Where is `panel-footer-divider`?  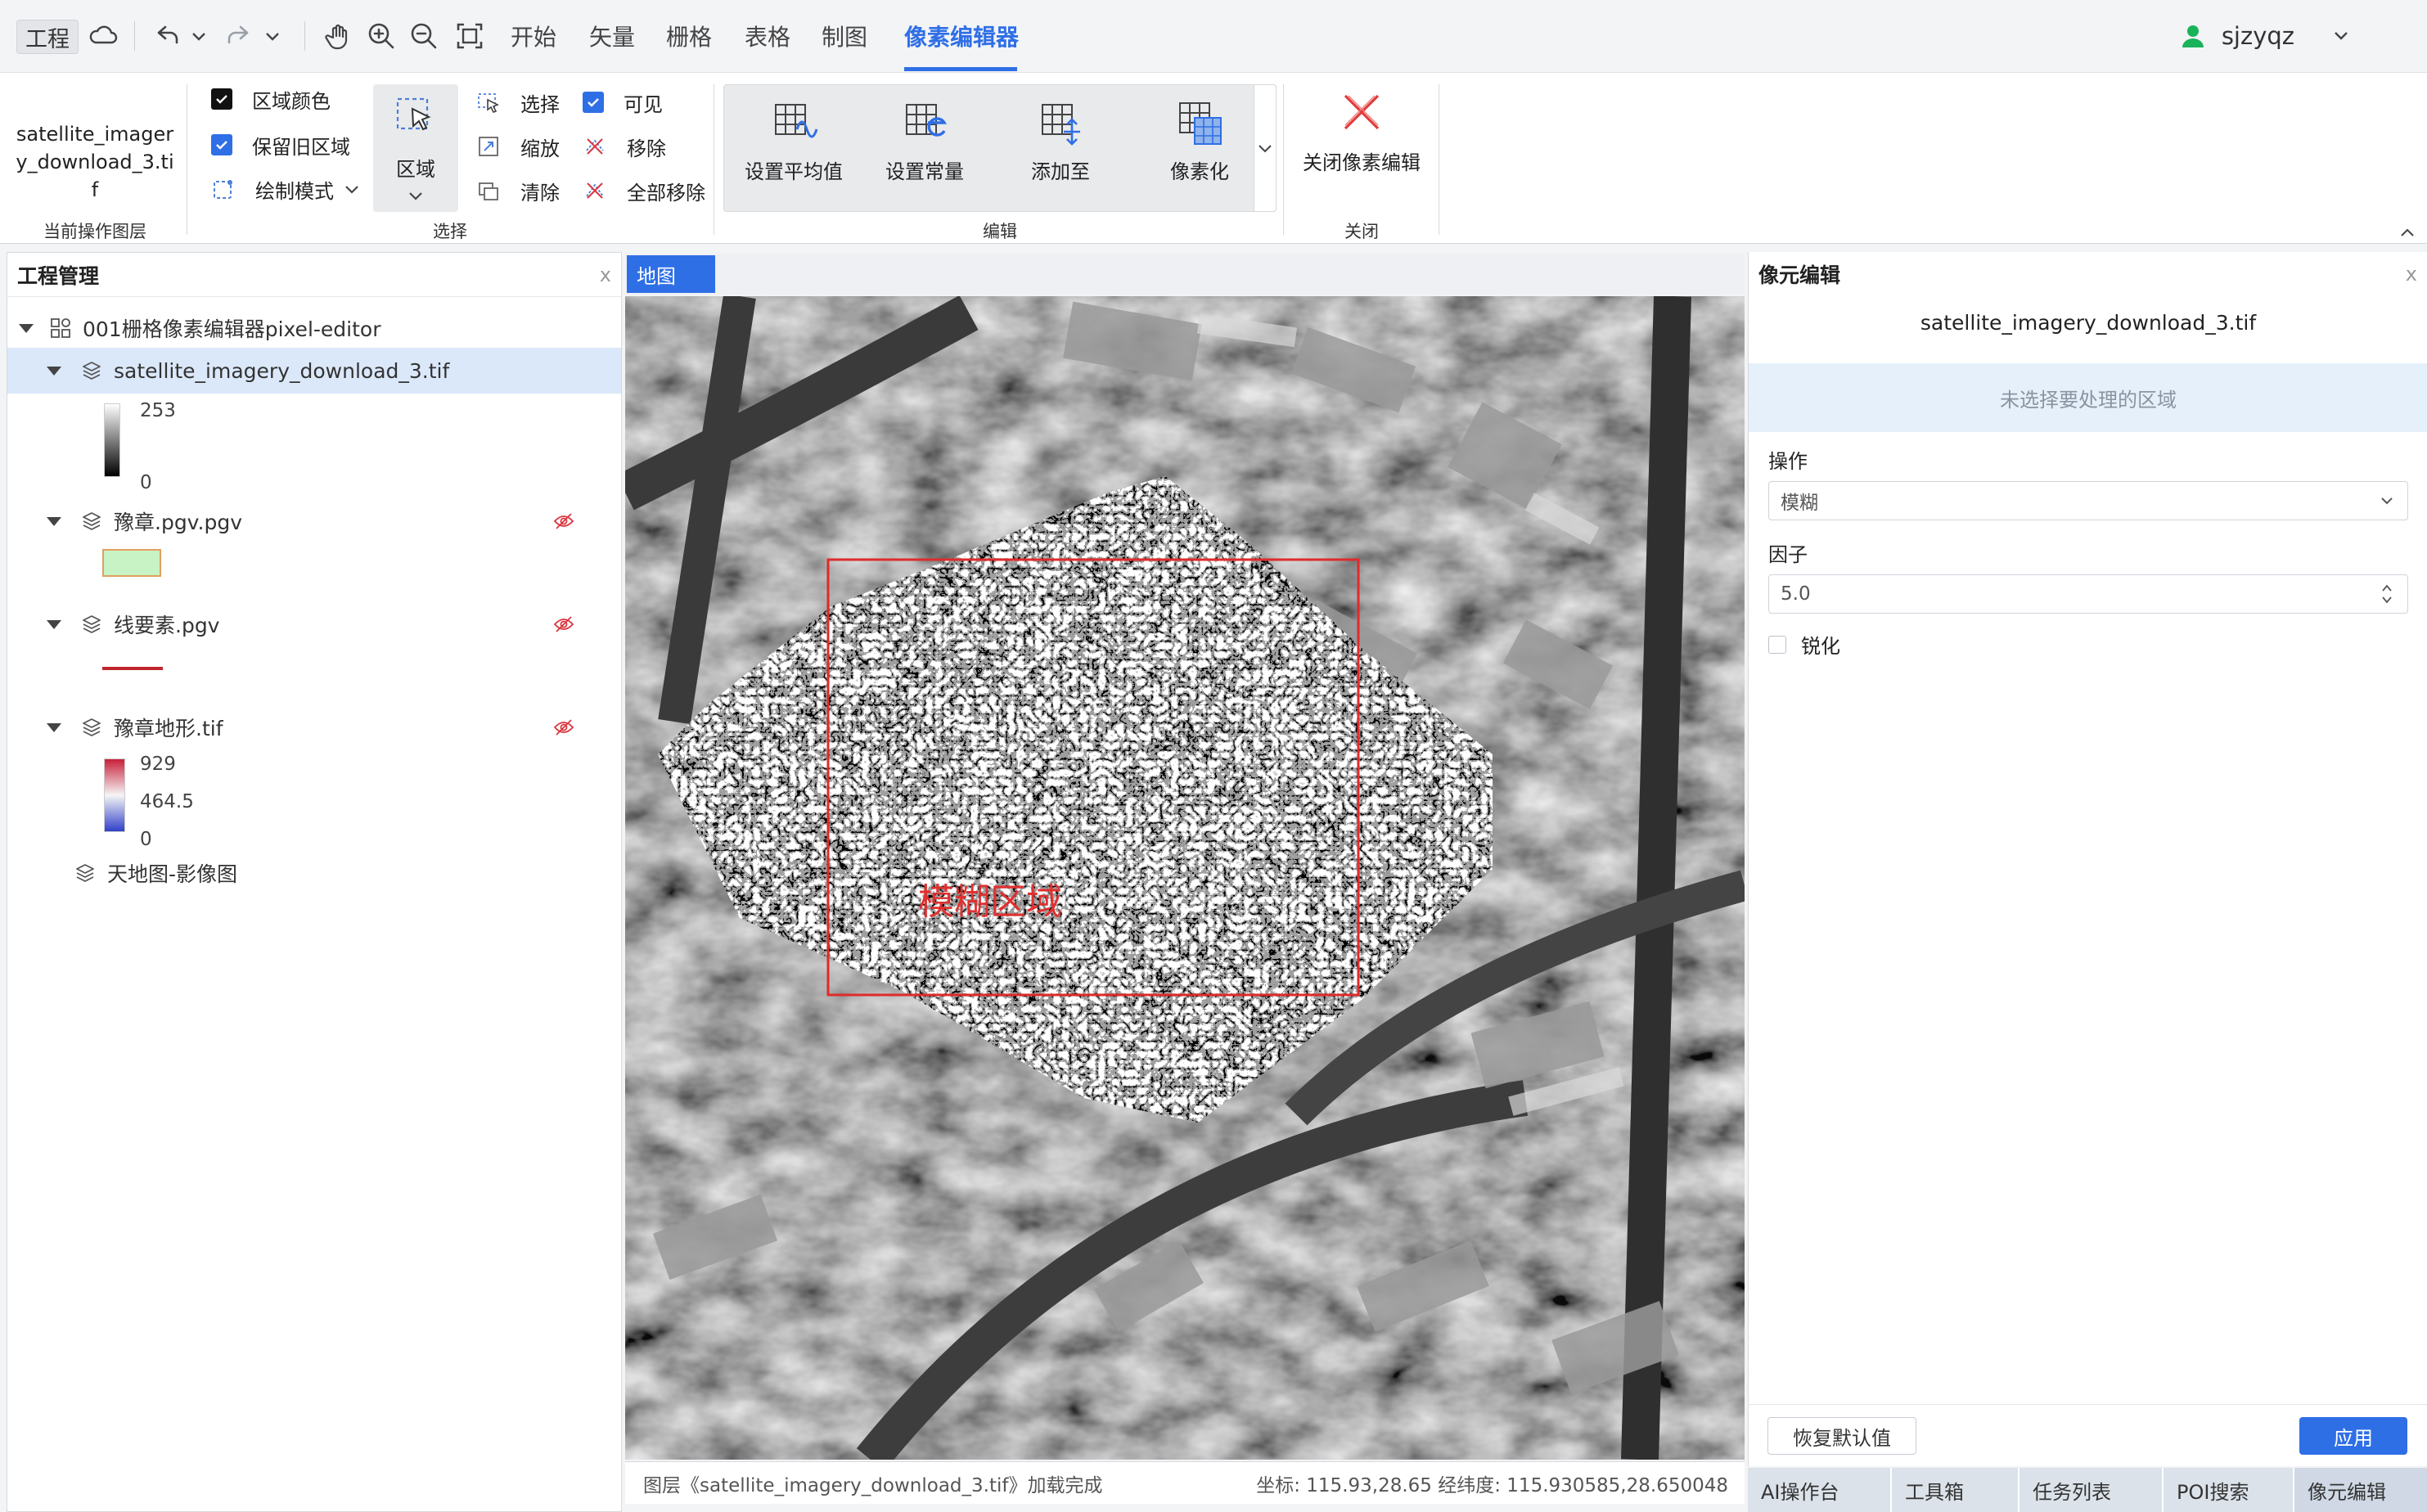 panel-footer-divider is located at coordinates (2087, 1405).